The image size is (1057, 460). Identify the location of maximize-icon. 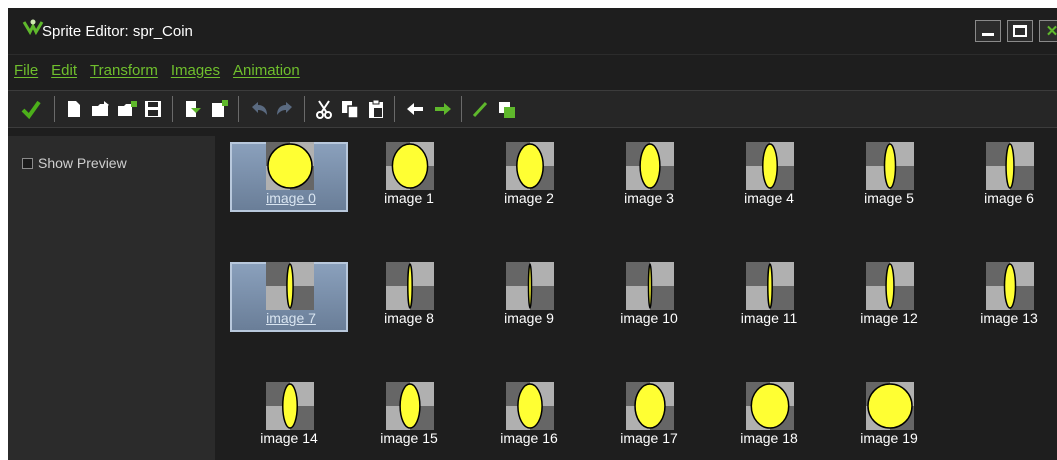
(1020, 31).